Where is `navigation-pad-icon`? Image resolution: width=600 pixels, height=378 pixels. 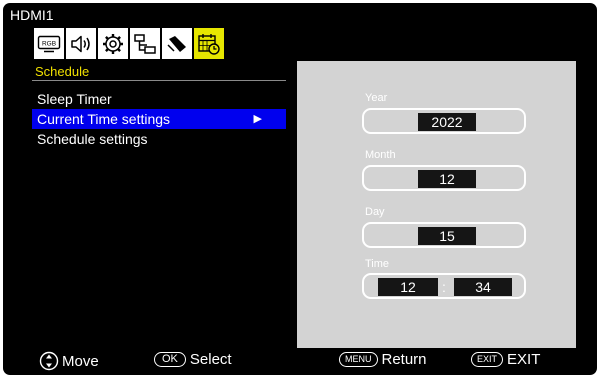
navigation-pad-icon is located at coordinates (49, 361).